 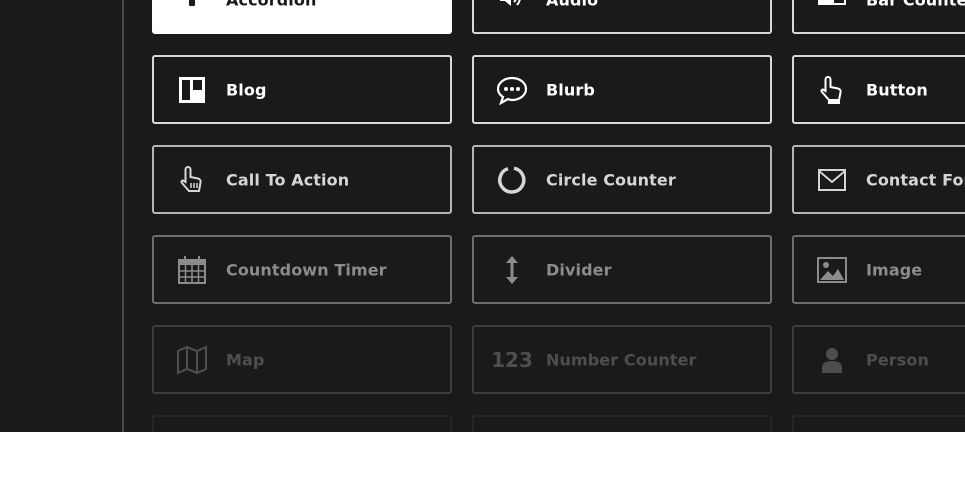 I want to click on module-blurb: Blurb, so click(x=622, y=89).